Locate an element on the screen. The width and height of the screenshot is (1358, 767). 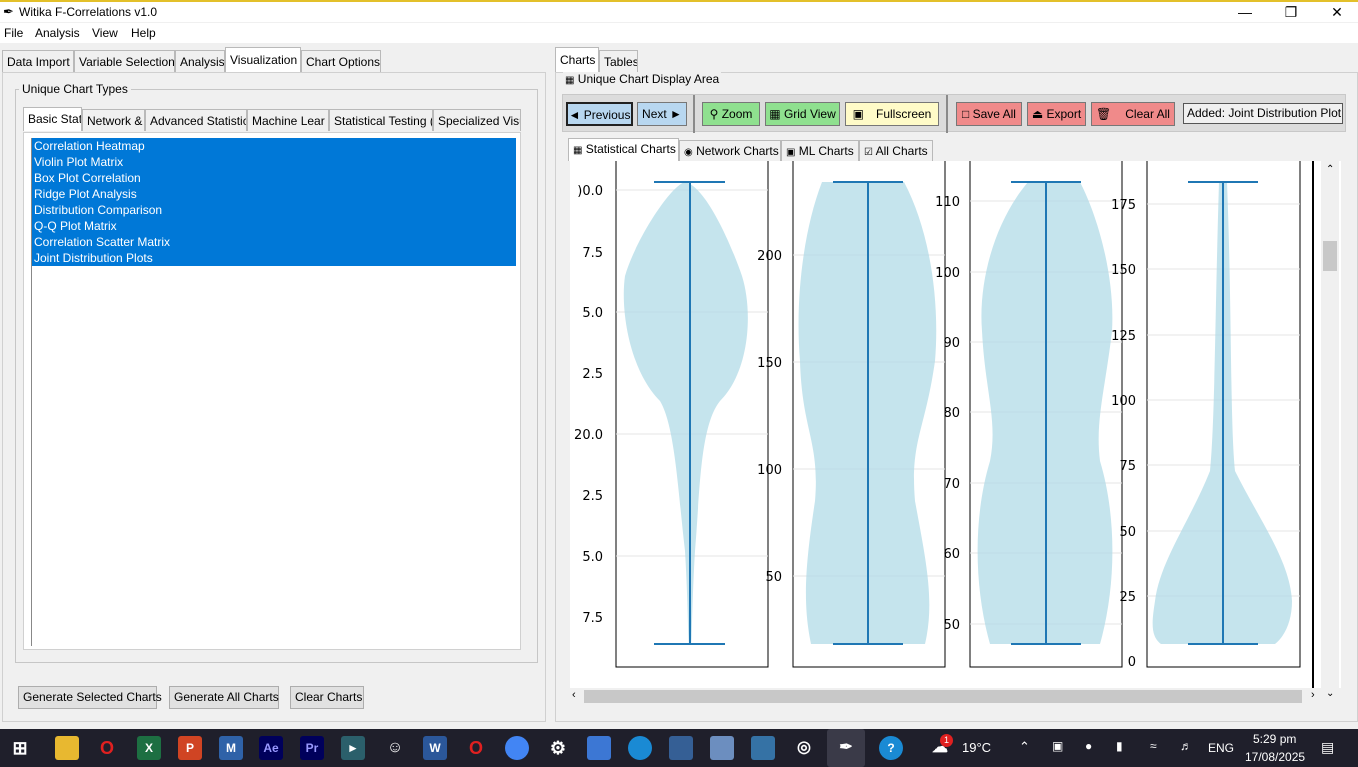
feather-icon: ✒ is located at coordinates (8, 11).